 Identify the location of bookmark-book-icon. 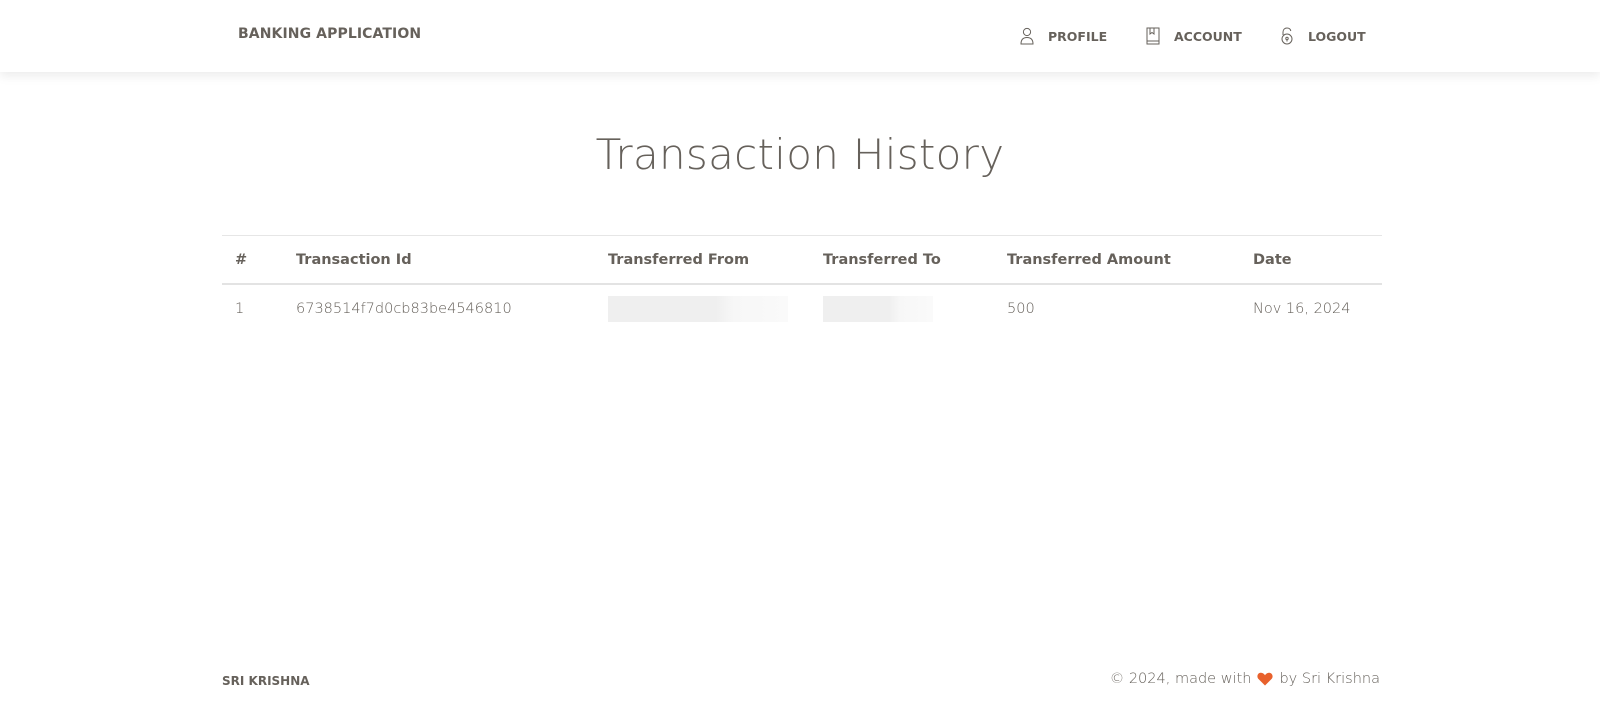
(1153, 36).